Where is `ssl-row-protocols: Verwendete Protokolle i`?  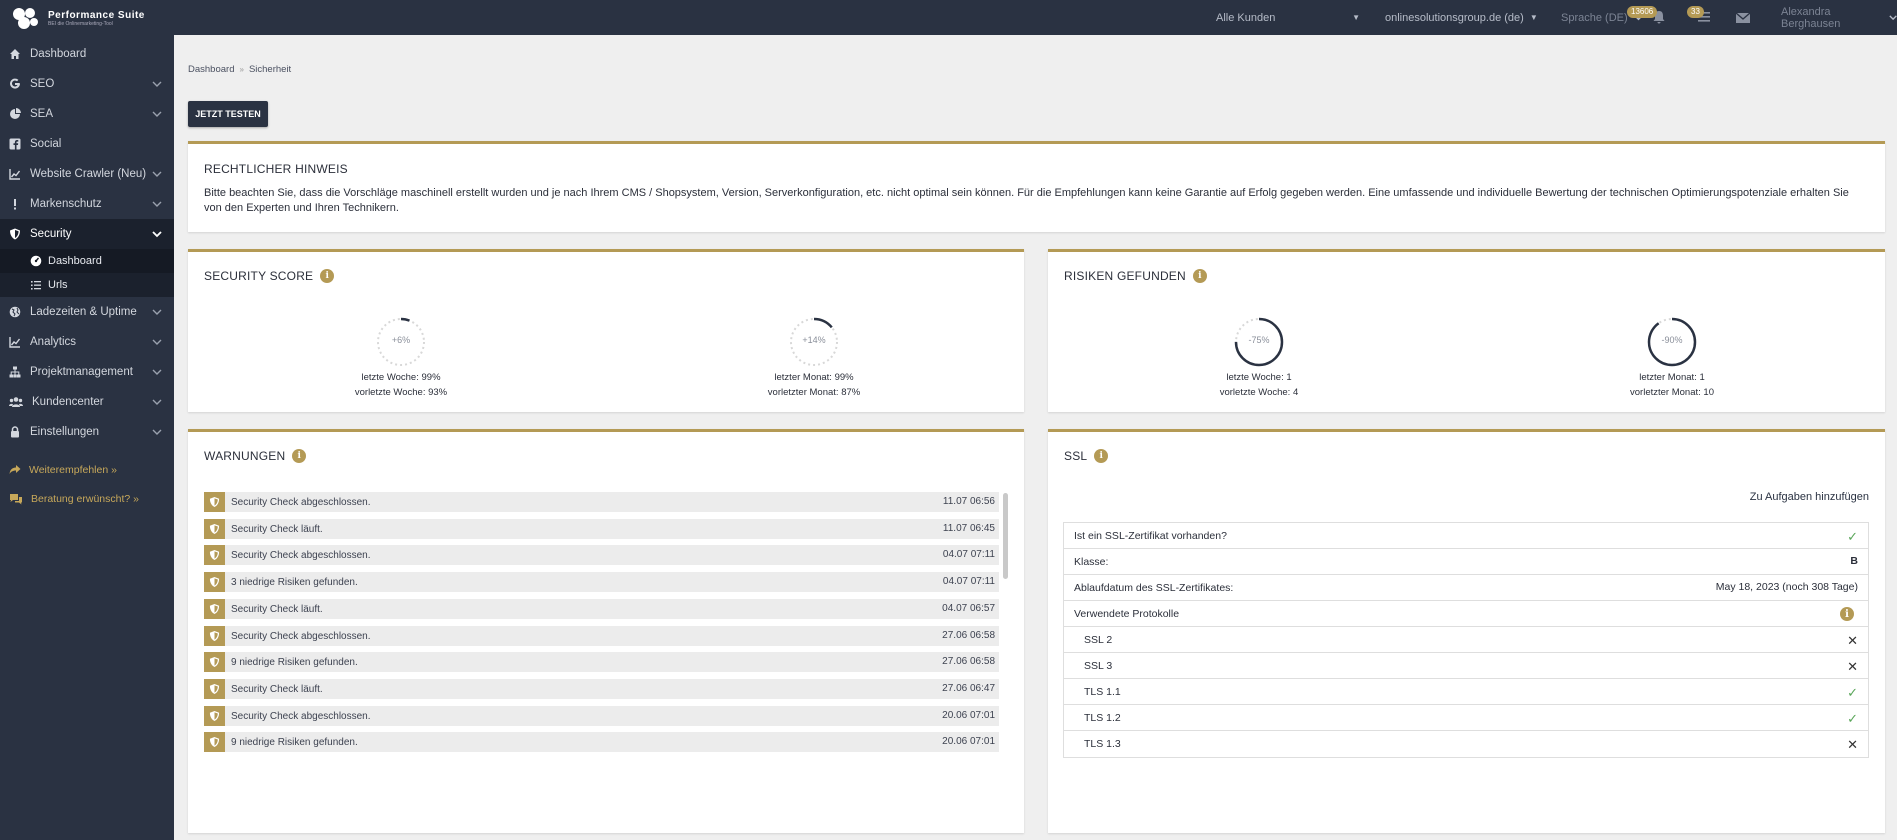 ssl-row-protocols: Verwendete Protokolle i is located at coordinates (1466, 614).